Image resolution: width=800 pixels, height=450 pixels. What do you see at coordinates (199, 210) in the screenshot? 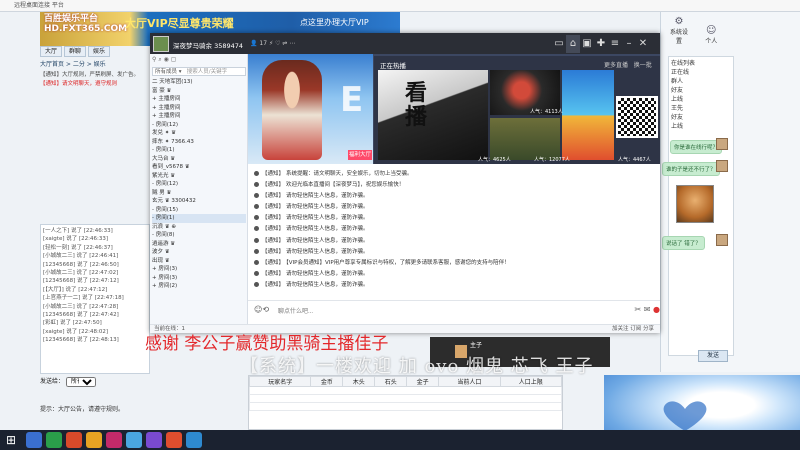
I see `member-tree-item: - 房间(15)` at bounding box center [199, 210].